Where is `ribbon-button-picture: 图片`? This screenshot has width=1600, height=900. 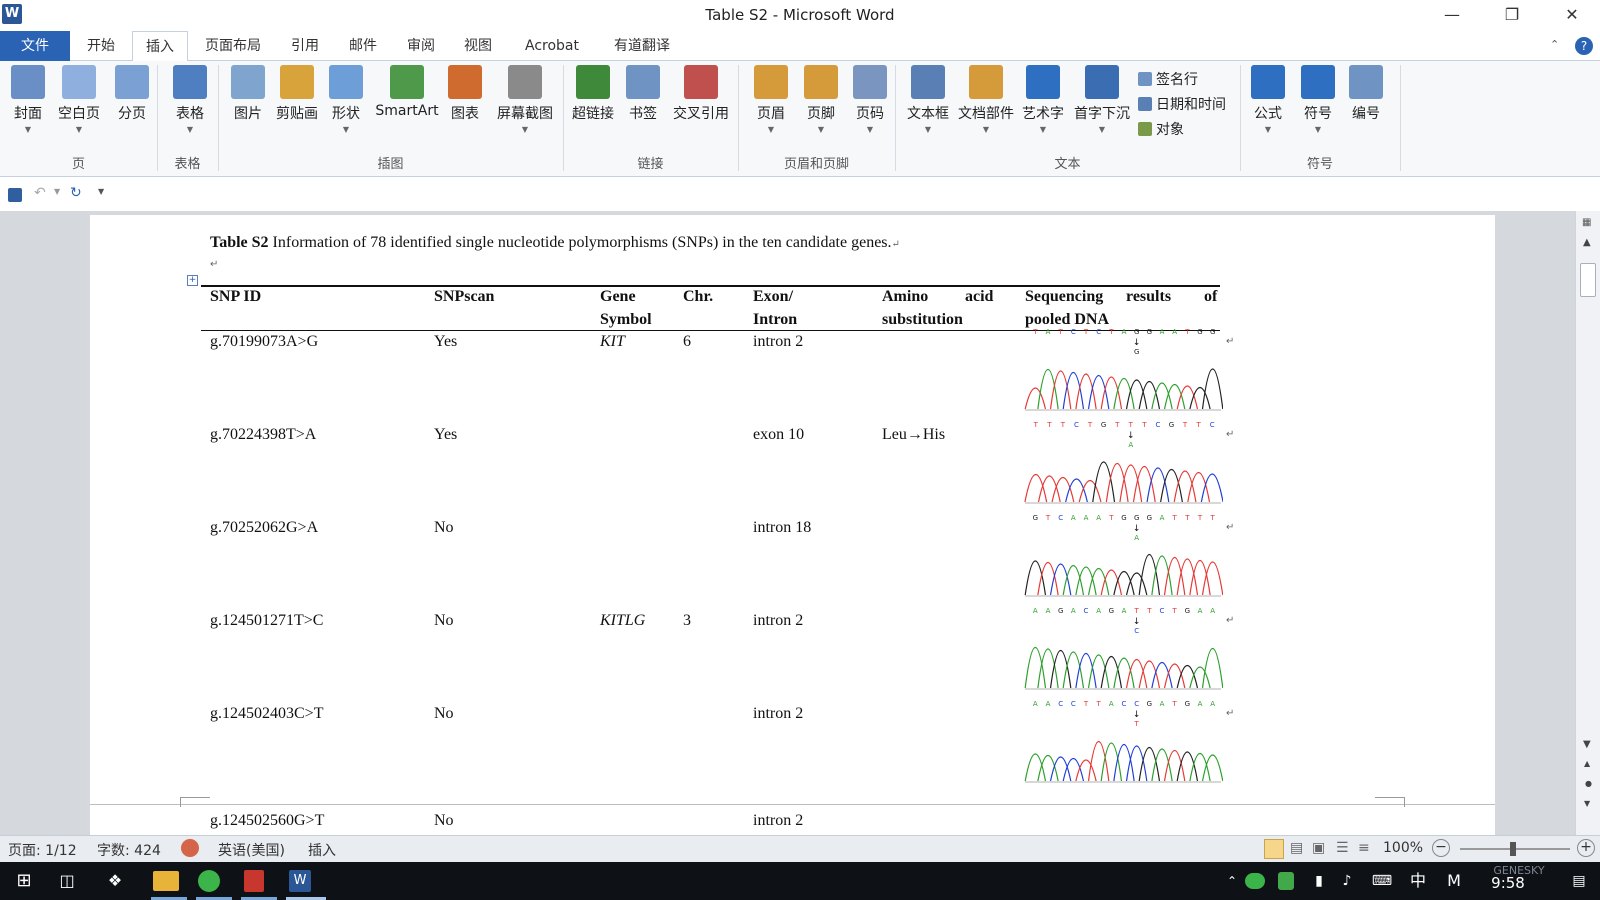
ribbon-button-picture: 图片 is located at coordinates (248, 94).